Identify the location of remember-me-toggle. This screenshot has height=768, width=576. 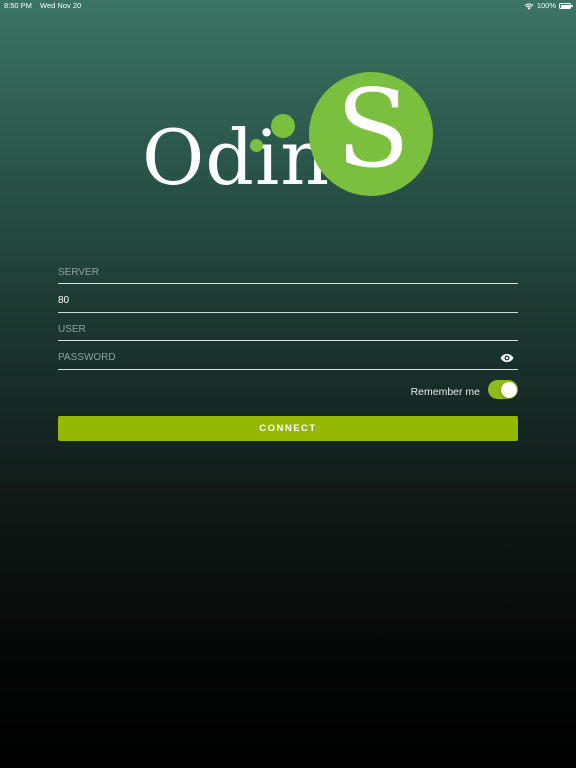
(503, 389).